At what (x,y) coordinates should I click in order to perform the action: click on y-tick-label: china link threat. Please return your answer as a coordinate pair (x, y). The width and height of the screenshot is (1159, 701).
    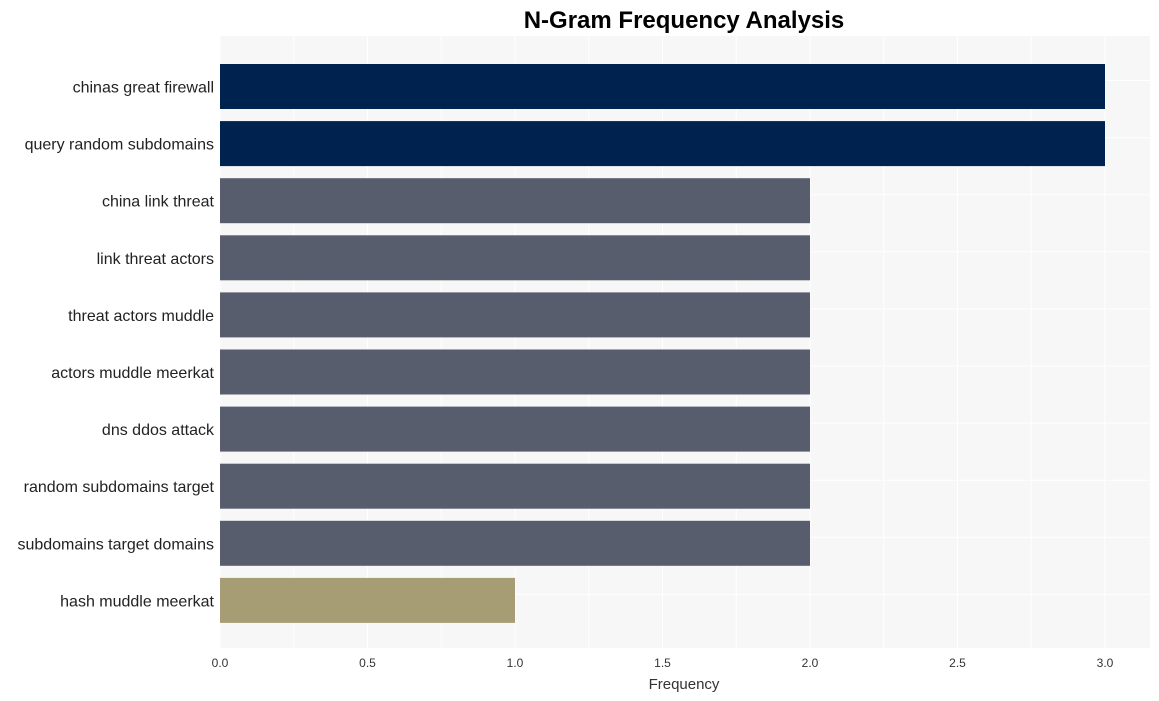
    Looking at the image, I should click on (158, 202).